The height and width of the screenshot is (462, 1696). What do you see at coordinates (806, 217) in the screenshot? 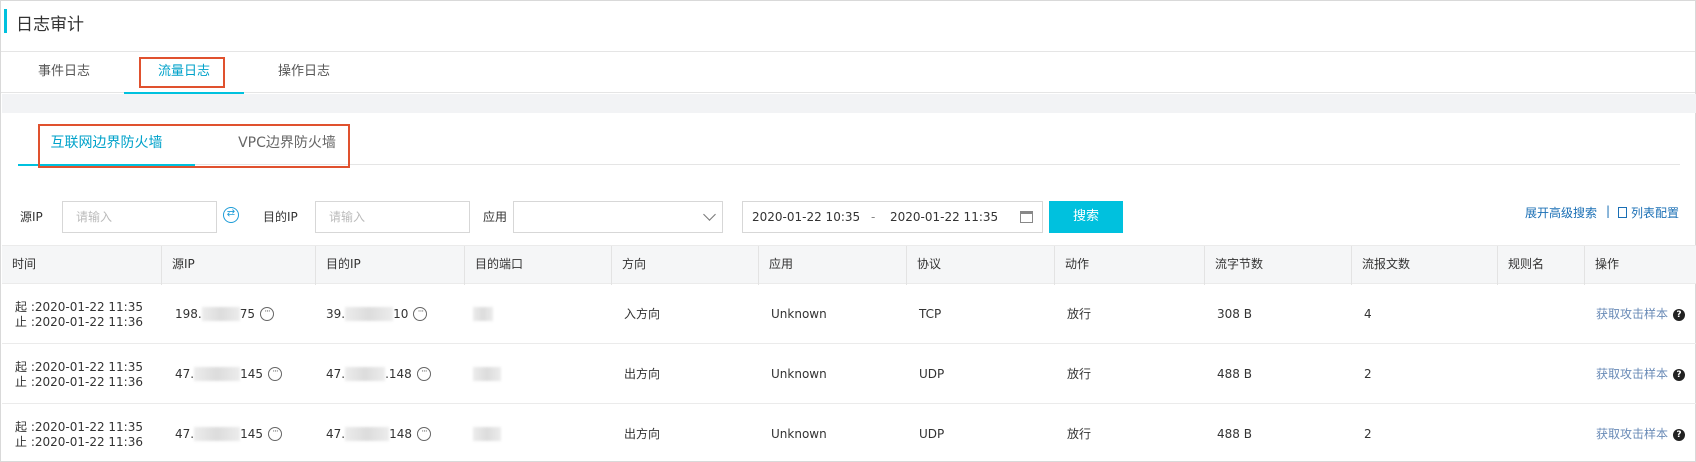
I see `start-time: 2020-01-22 10:35` at bounding box center [806, 217].